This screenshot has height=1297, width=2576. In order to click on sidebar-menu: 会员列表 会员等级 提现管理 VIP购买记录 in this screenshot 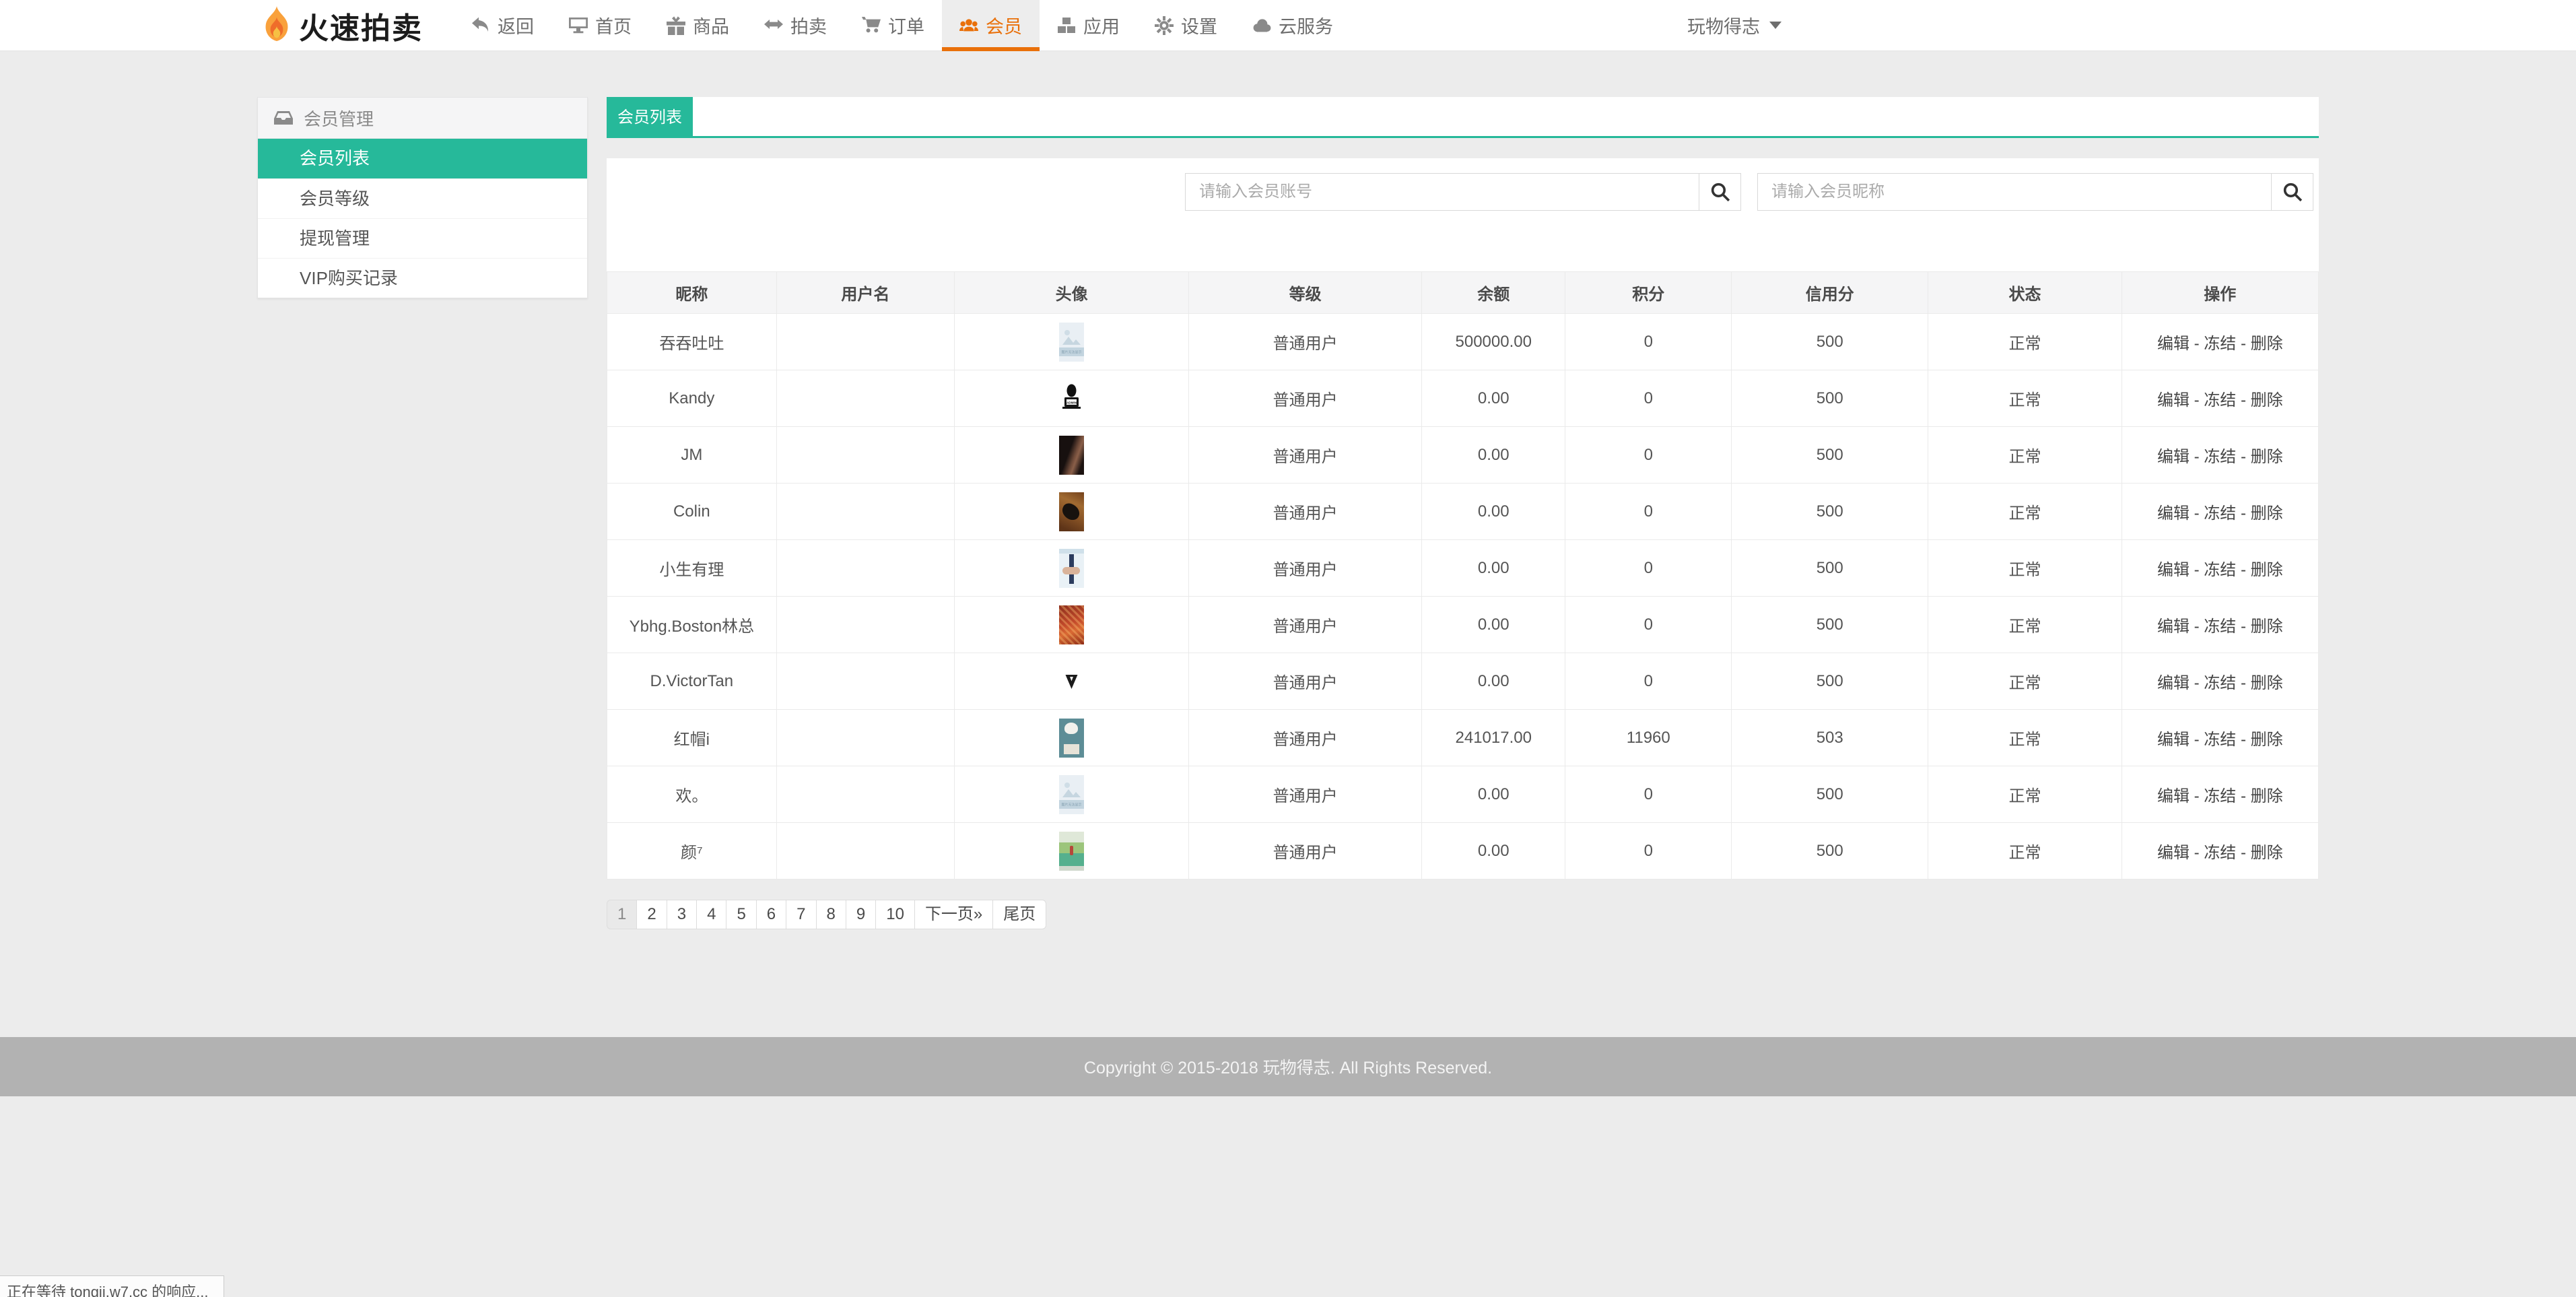, I will do `click(422, 218)`.